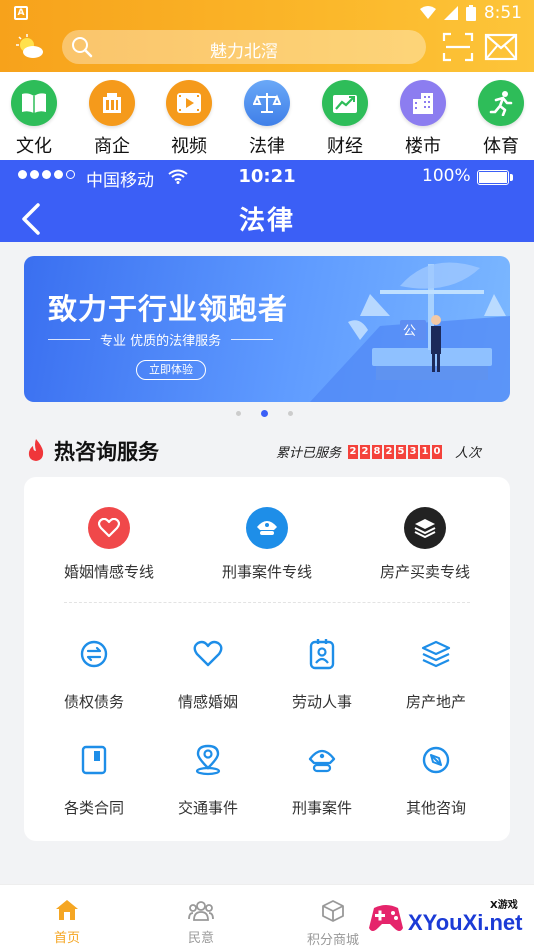 This screenshot has height=950, width=534. What do you see at coordinates (94, 780) in the screenshot?
I see `service-contract: 各类合同` at bounding box center [94, 780].